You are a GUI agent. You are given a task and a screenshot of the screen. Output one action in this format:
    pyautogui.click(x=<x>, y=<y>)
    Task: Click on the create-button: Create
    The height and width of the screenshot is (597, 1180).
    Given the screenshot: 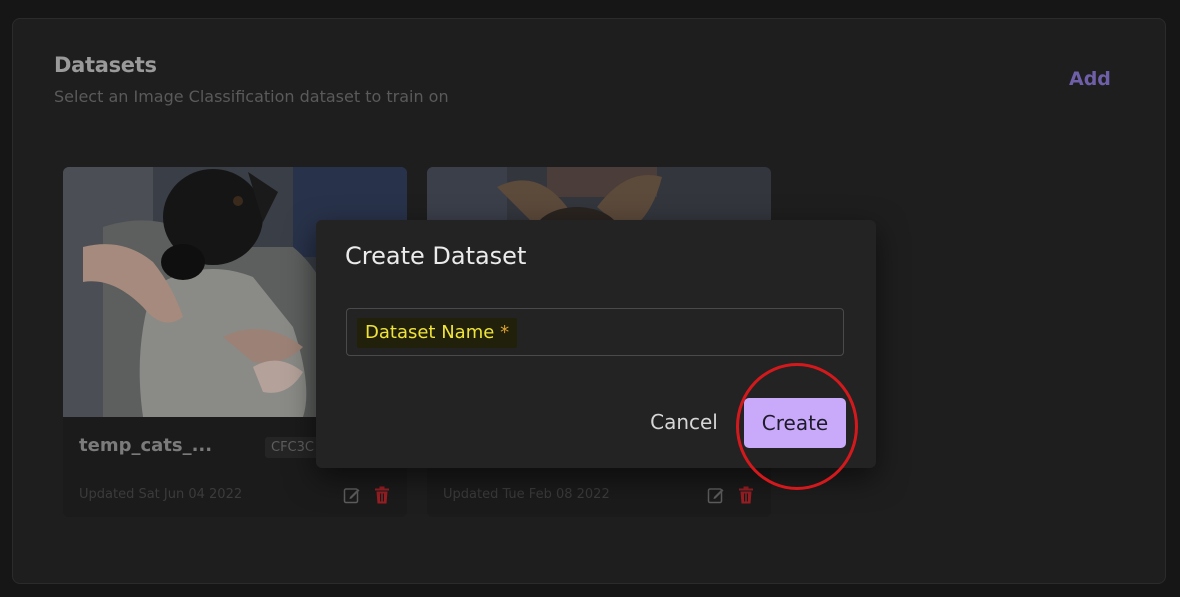 What is the action you would take?
    pyautogui.click(x=795, y=423)
    